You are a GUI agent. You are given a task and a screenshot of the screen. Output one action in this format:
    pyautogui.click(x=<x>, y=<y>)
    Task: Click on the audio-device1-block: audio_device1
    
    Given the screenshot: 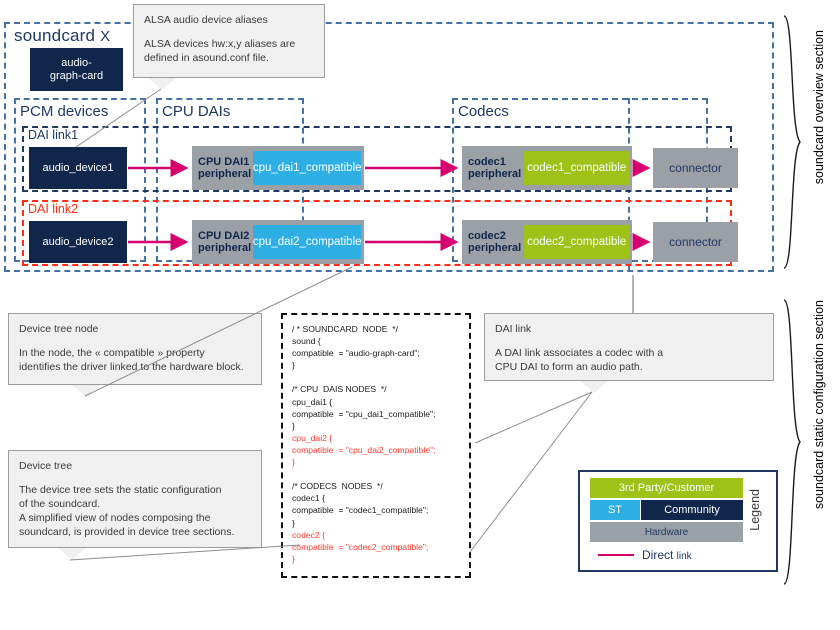 What is the action you would take?
    pyautogui.click(x=78, y=168)
    